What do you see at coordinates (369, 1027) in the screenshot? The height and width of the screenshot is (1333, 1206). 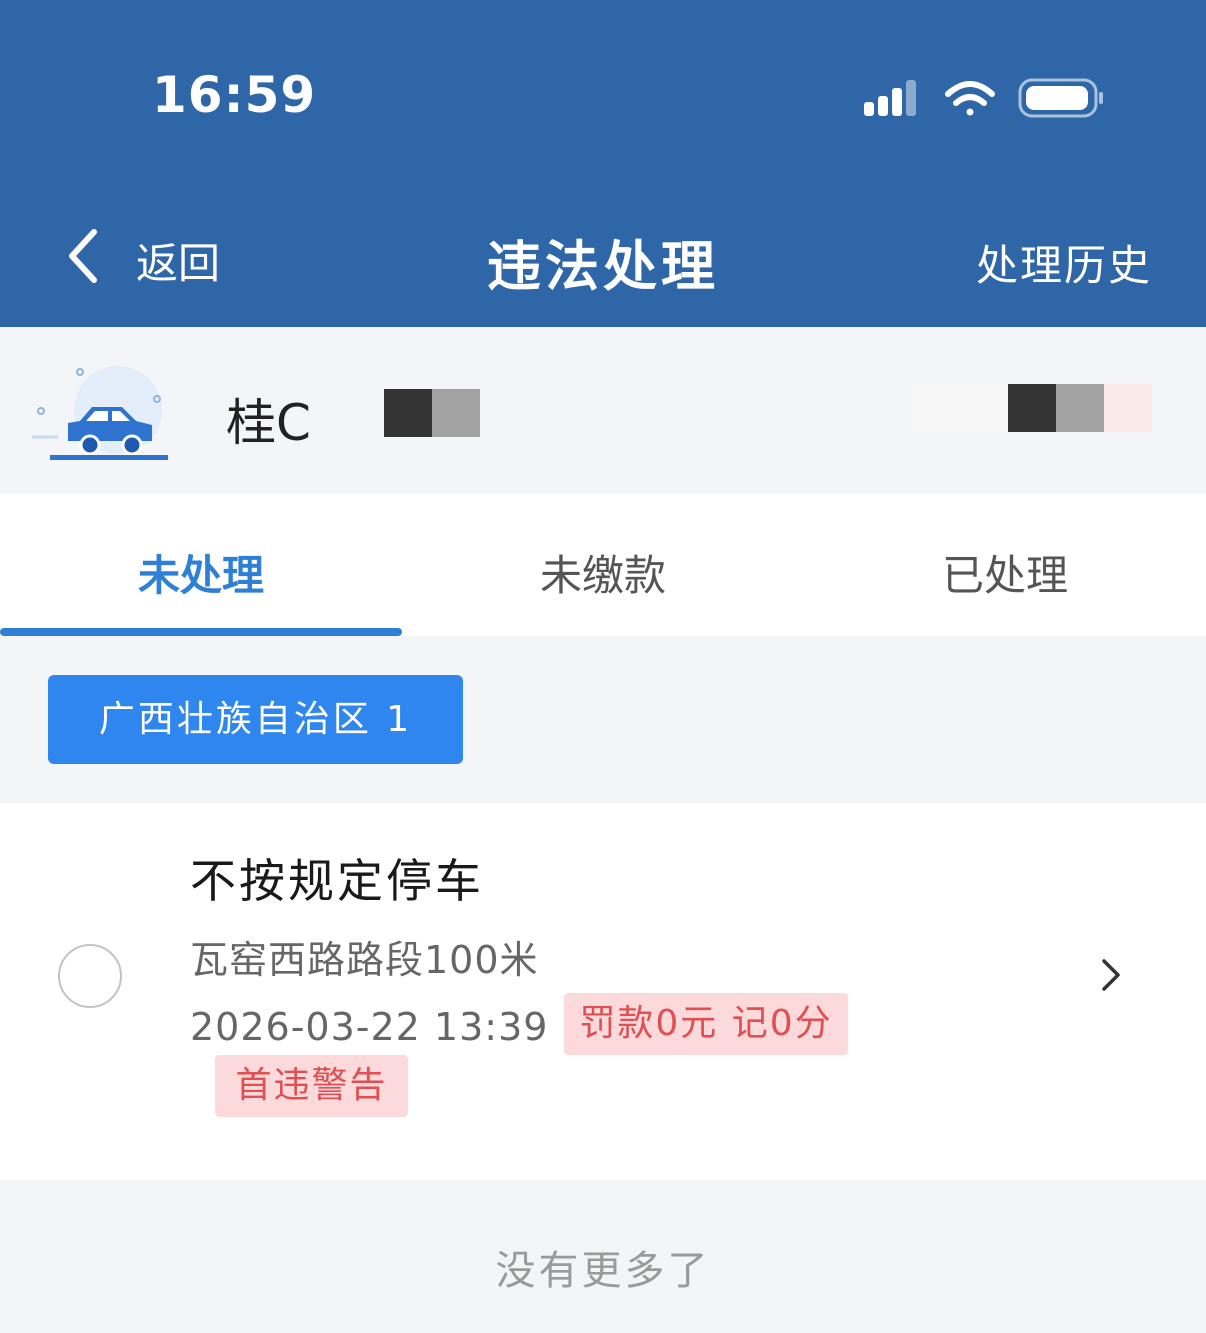 I see `violation-datetime: 2026-03-22 13:39` at bounding box center [369, 1027].